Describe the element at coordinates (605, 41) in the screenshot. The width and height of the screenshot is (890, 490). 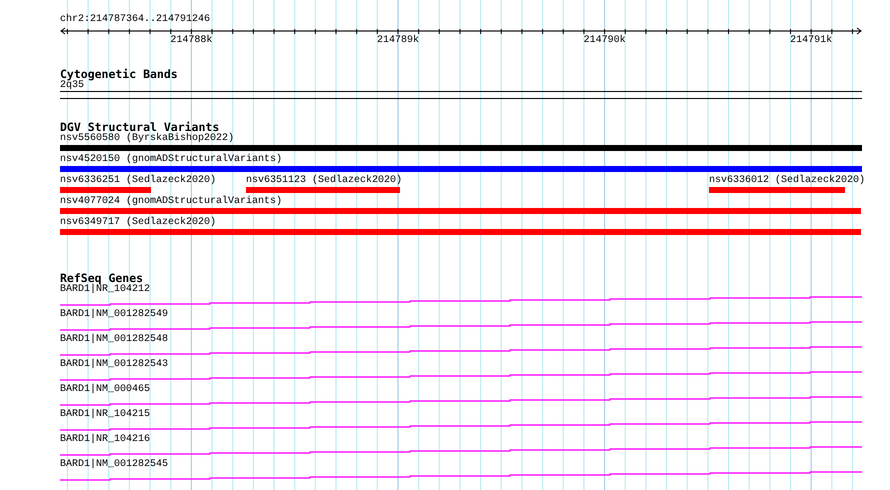
I see `tick-label: 214790k` at that location.